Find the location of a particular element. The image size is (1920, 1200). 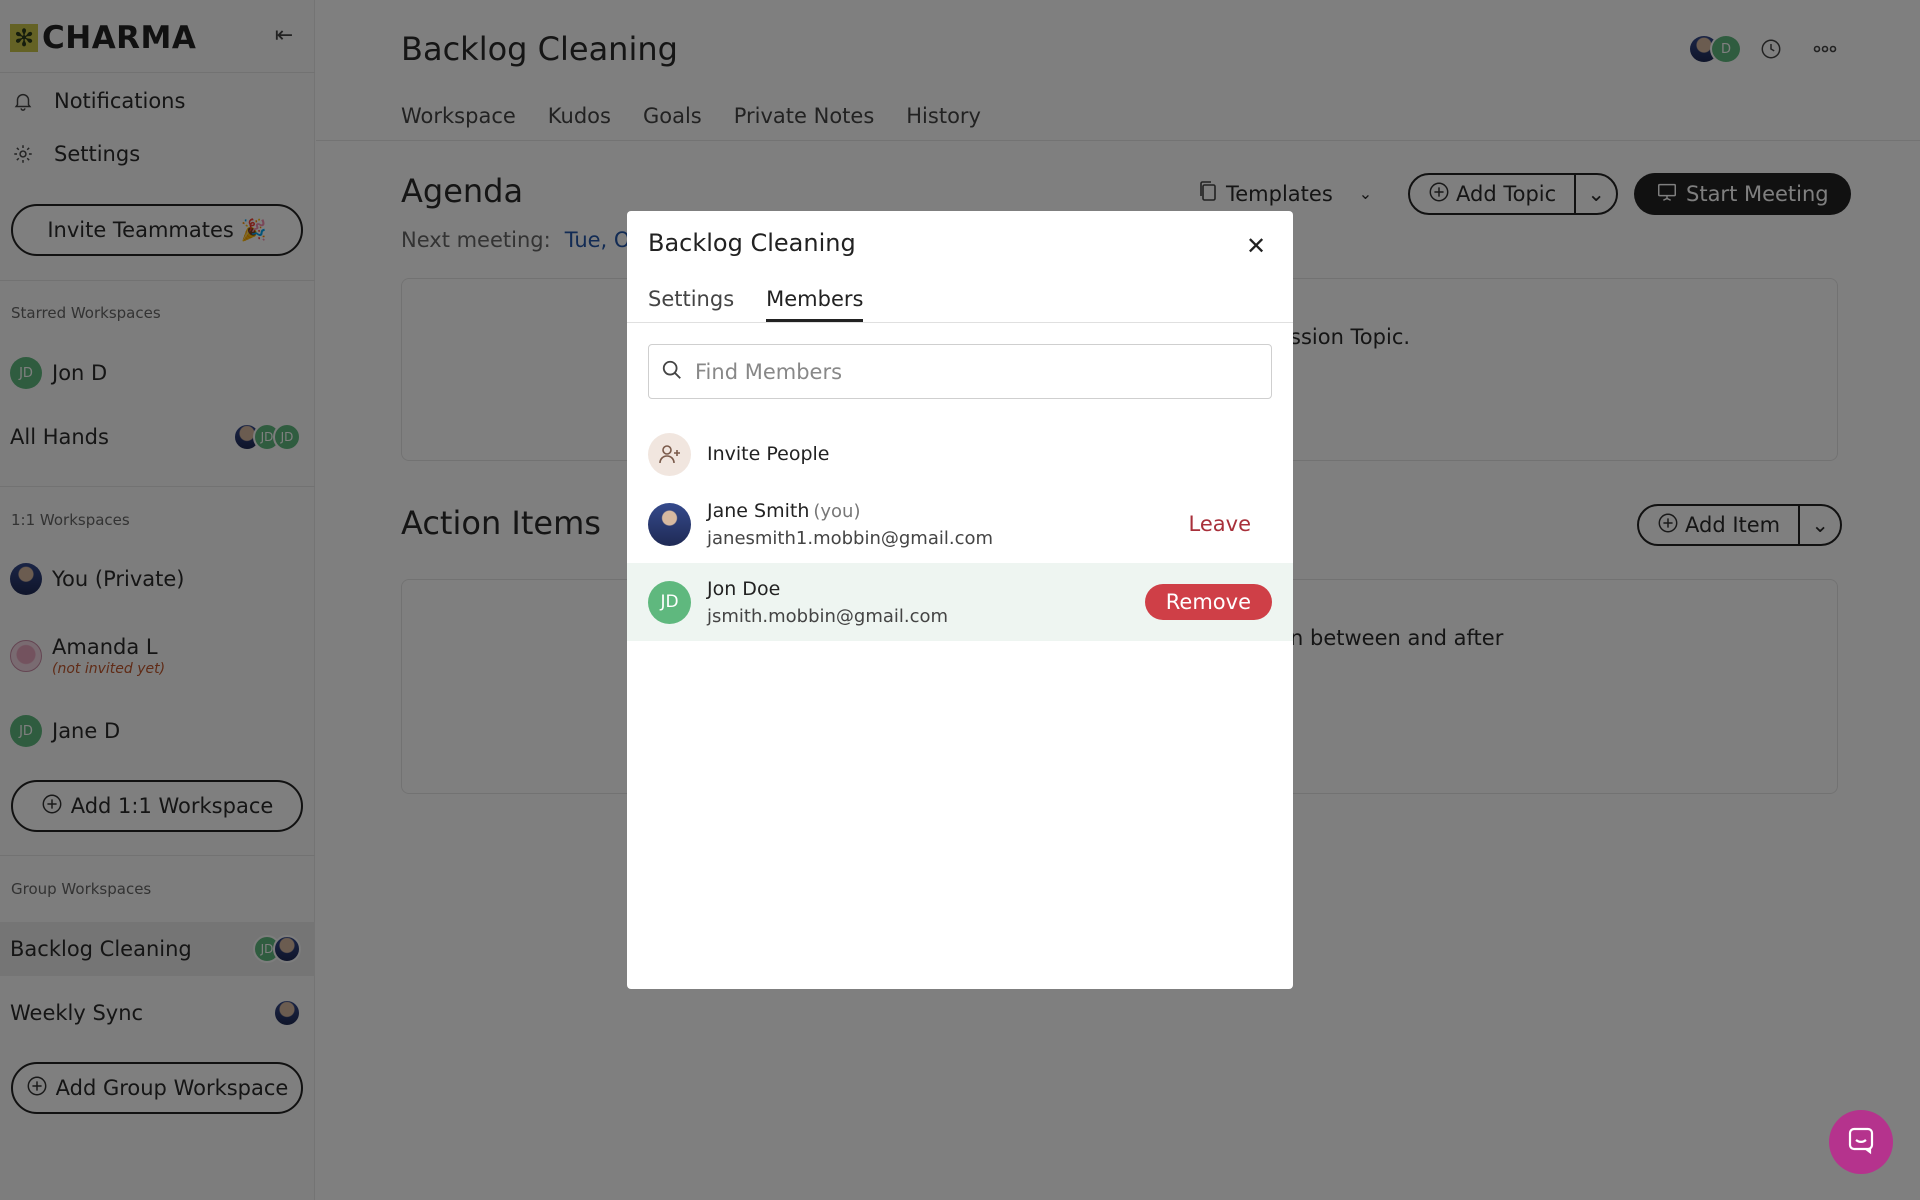

close-icon: ✕ is located at coordinates (1256, 246).